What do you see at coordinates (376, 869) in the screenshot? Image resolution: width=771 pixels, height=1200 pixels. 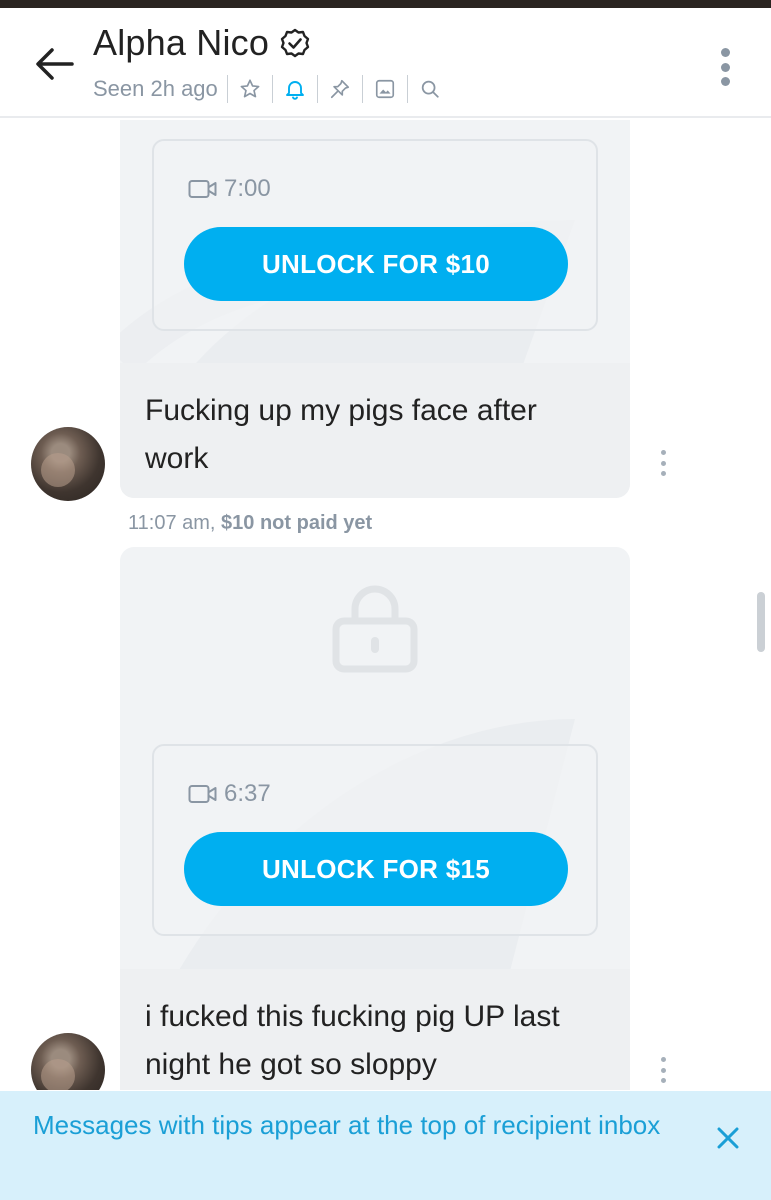 I see `unlock-button: UNLOCK FOR $15` at bounding box center [376, 869].